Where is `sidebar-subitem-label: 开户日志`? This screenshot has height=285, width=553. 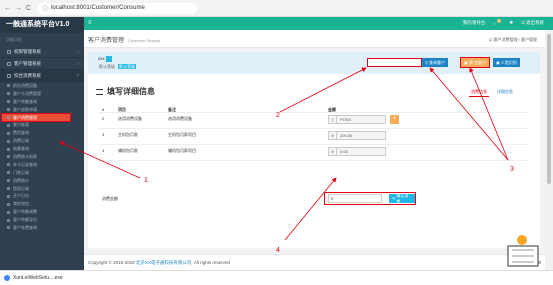 sidebar-subitem-label: 开户日志 is located at coordinates (21, 196).